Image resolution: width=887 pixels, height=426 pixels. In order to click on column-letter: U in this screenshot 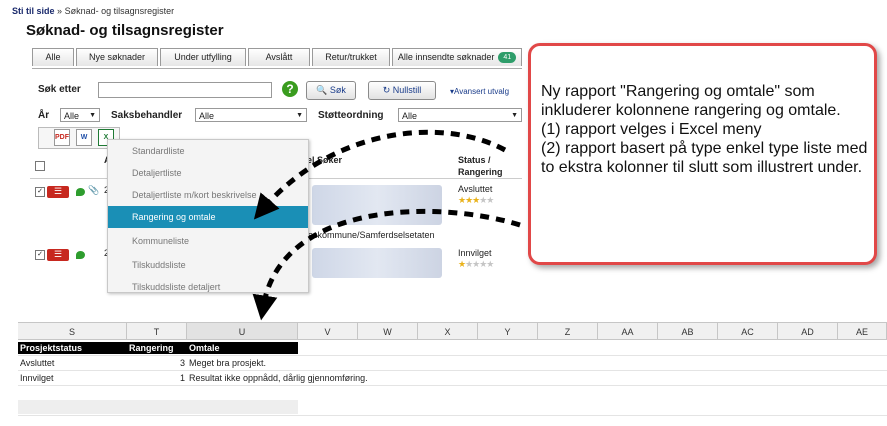, I will do `click(242, 331)`.